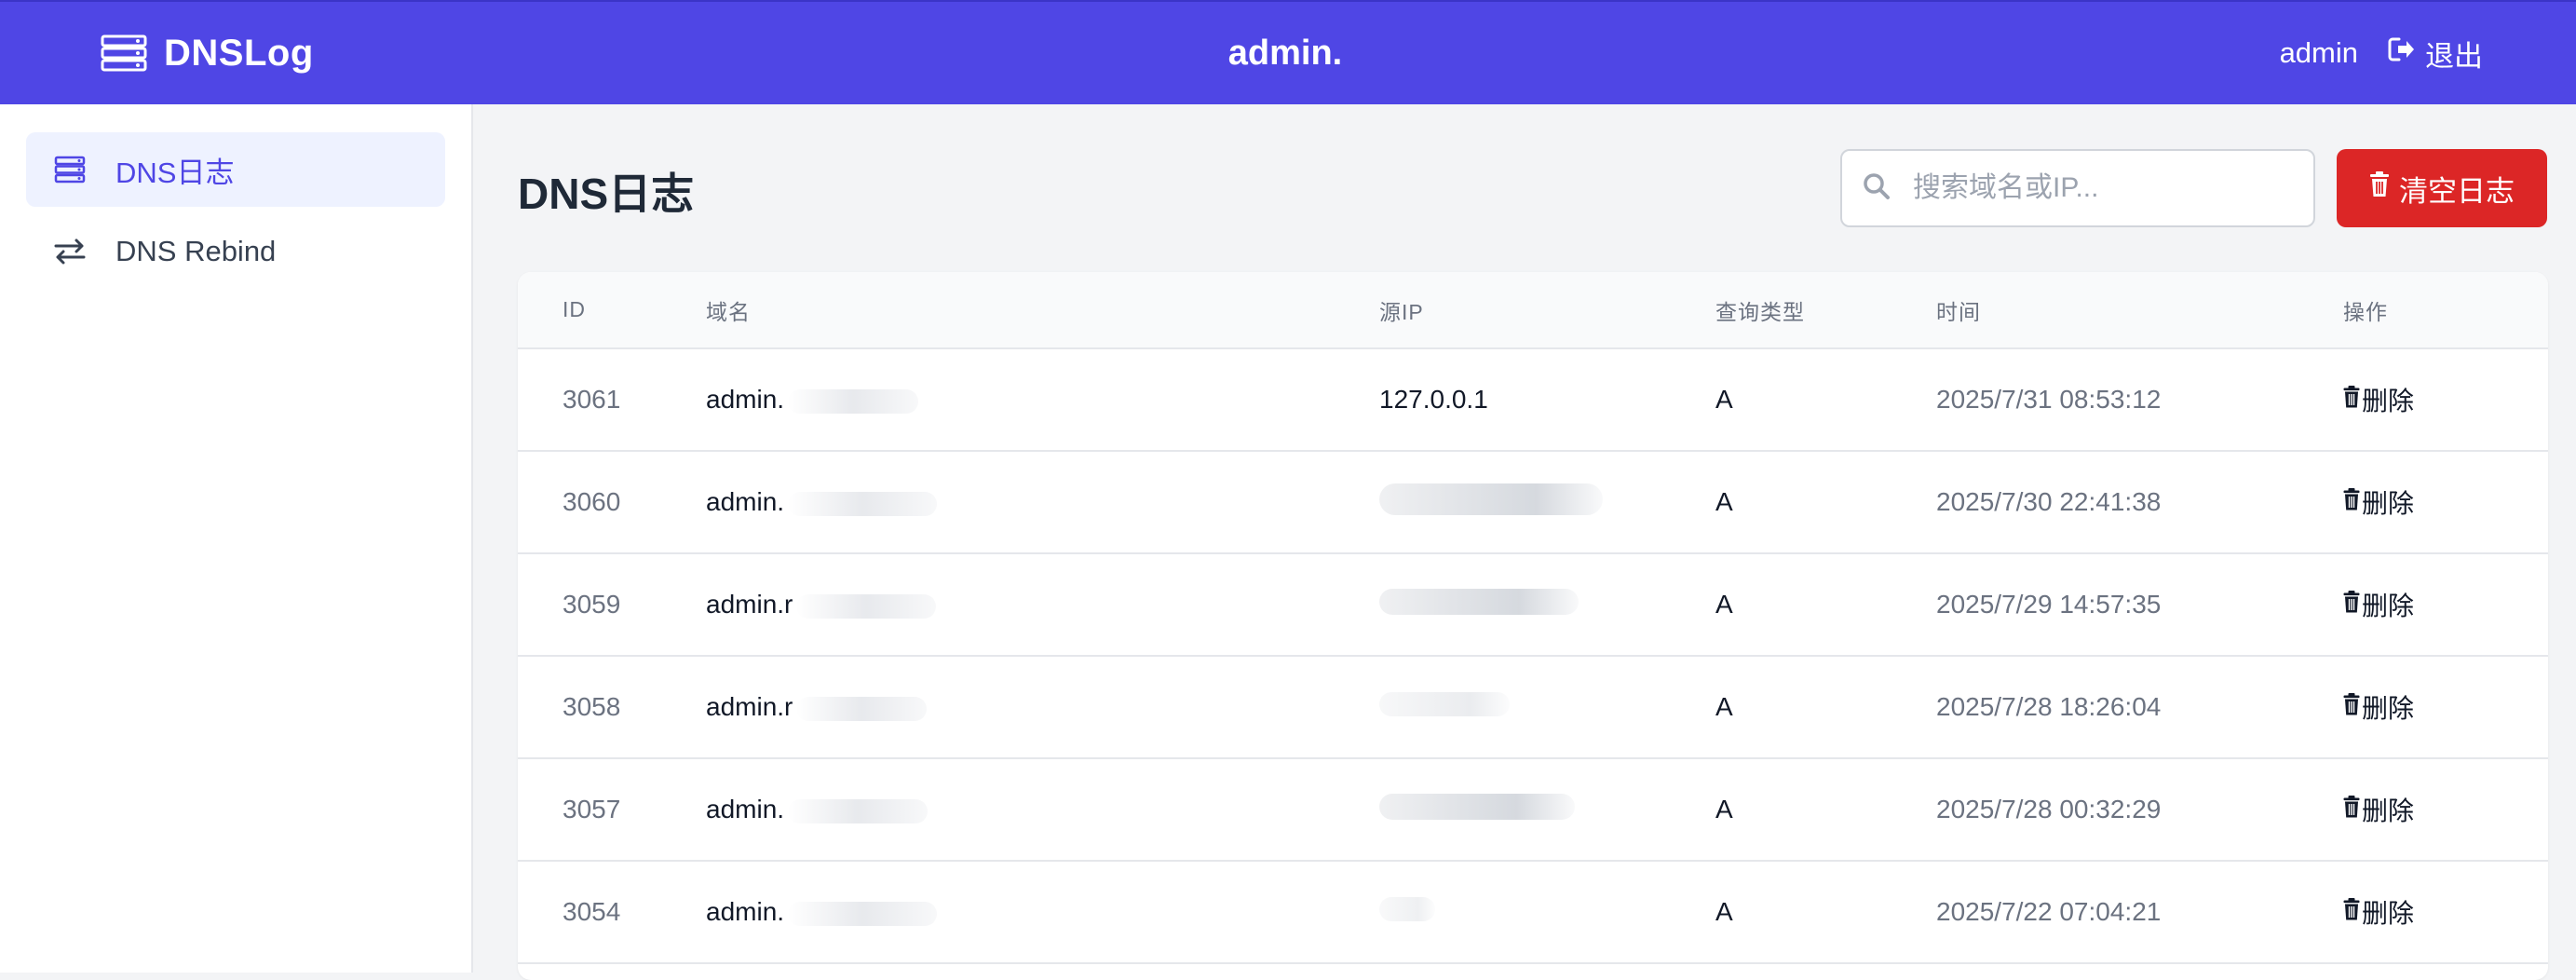  Describe the element at coordinates (2365, 311) in the screenshot. I see `column-header-action: 操作` at that location.